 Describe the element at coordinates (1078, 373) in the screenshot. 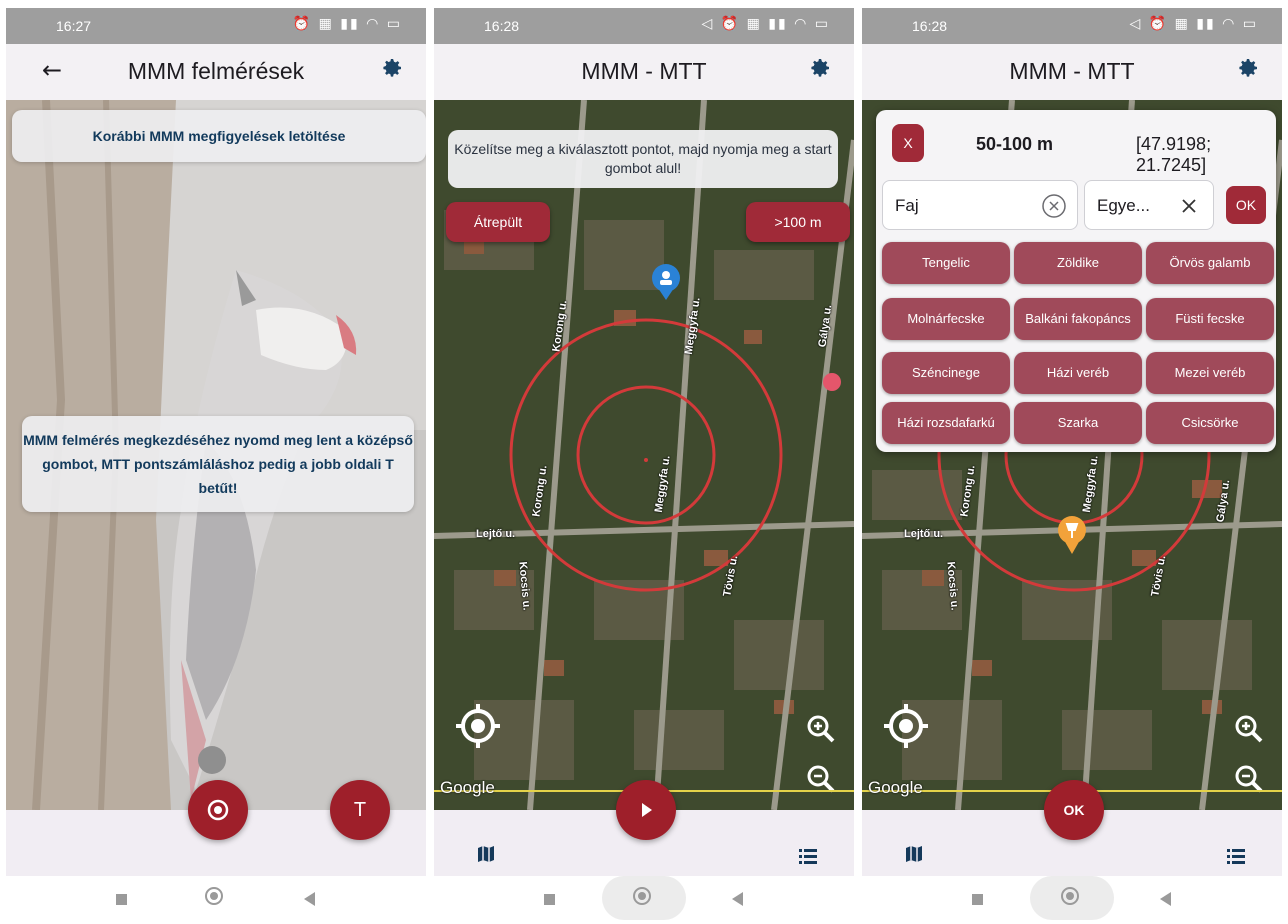

I see `species-chip: Házi veréb` at that location.